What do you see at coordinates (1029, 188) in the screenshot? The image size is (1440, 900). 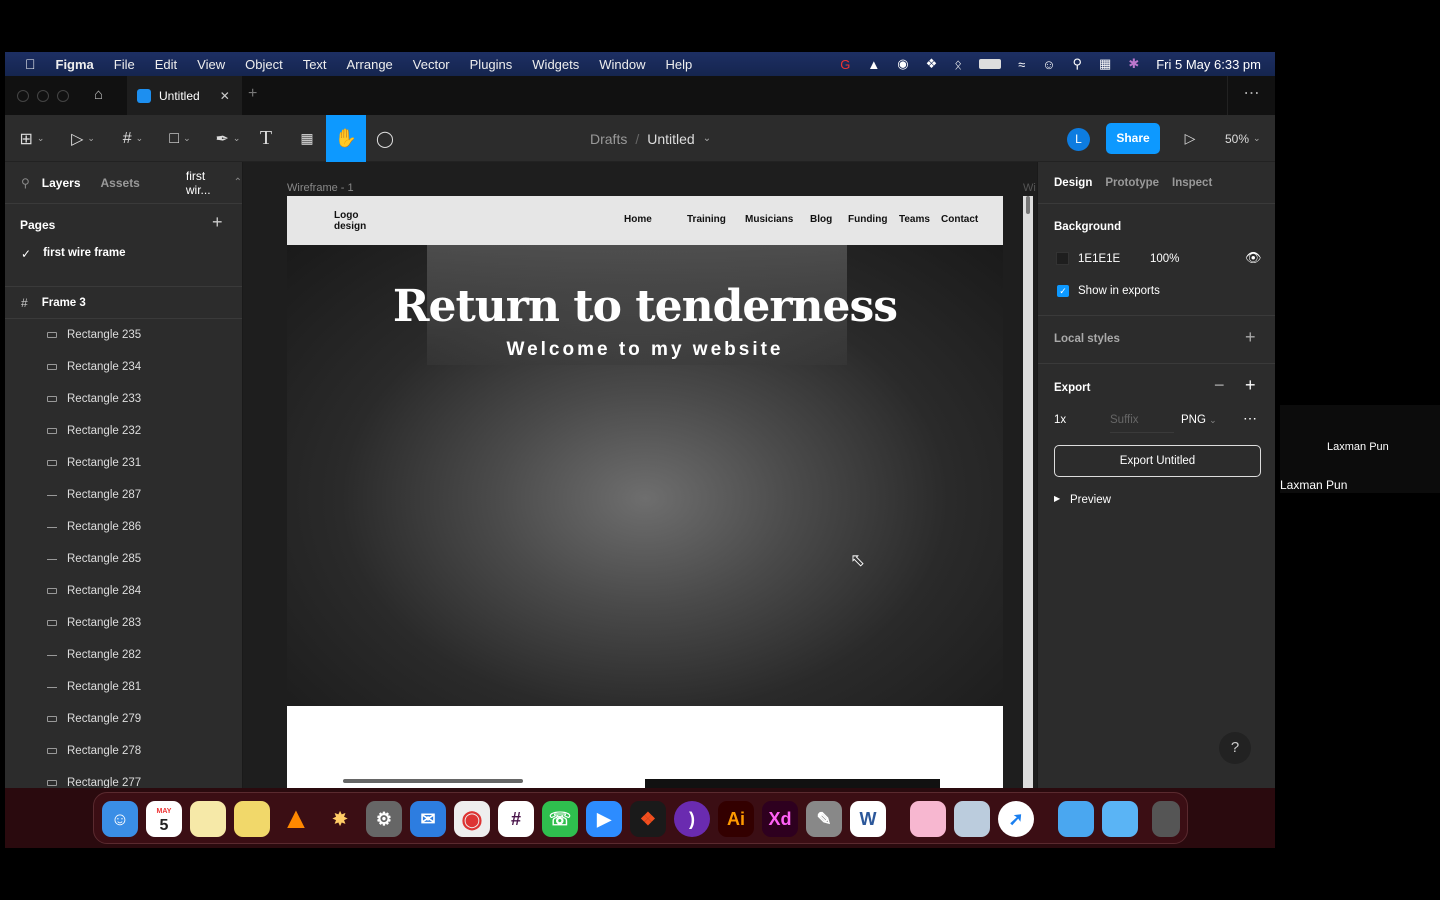 I see `frame2-label: Wi` at bounding box center [1029, 188].